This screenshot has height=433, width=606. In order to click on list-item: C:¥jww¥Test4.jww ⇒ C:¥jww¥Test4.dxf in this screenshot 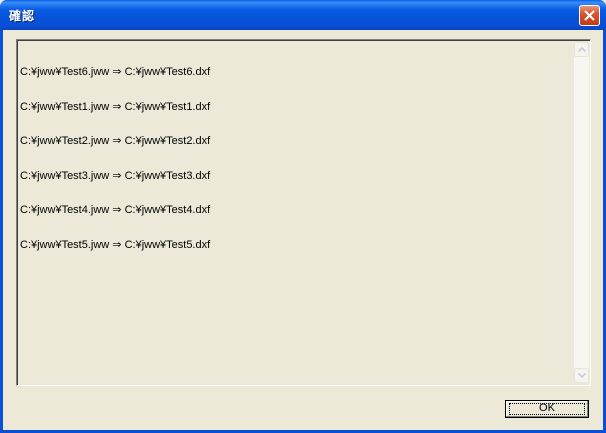, I will do `click(115, 210)`.